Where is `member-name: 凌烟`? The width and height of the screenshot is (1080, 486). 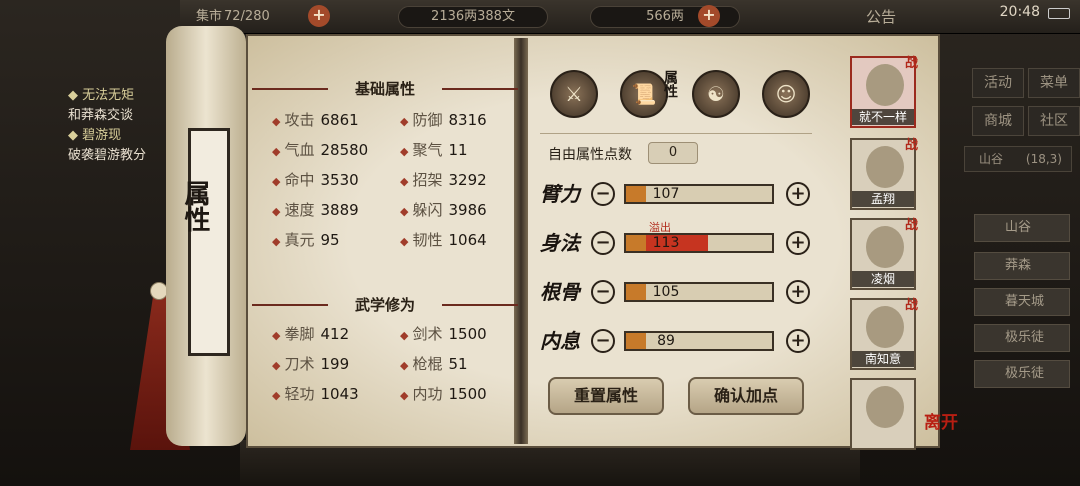
member-name: 凌烟 is located at coordinates (883, 279).